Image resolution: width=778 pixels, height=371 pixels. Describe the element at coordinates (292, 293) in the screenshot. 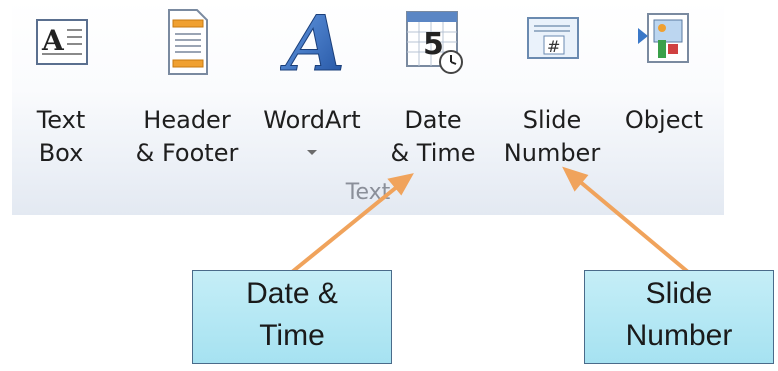

I see `date-time-callout-line1: Date &` at that location.